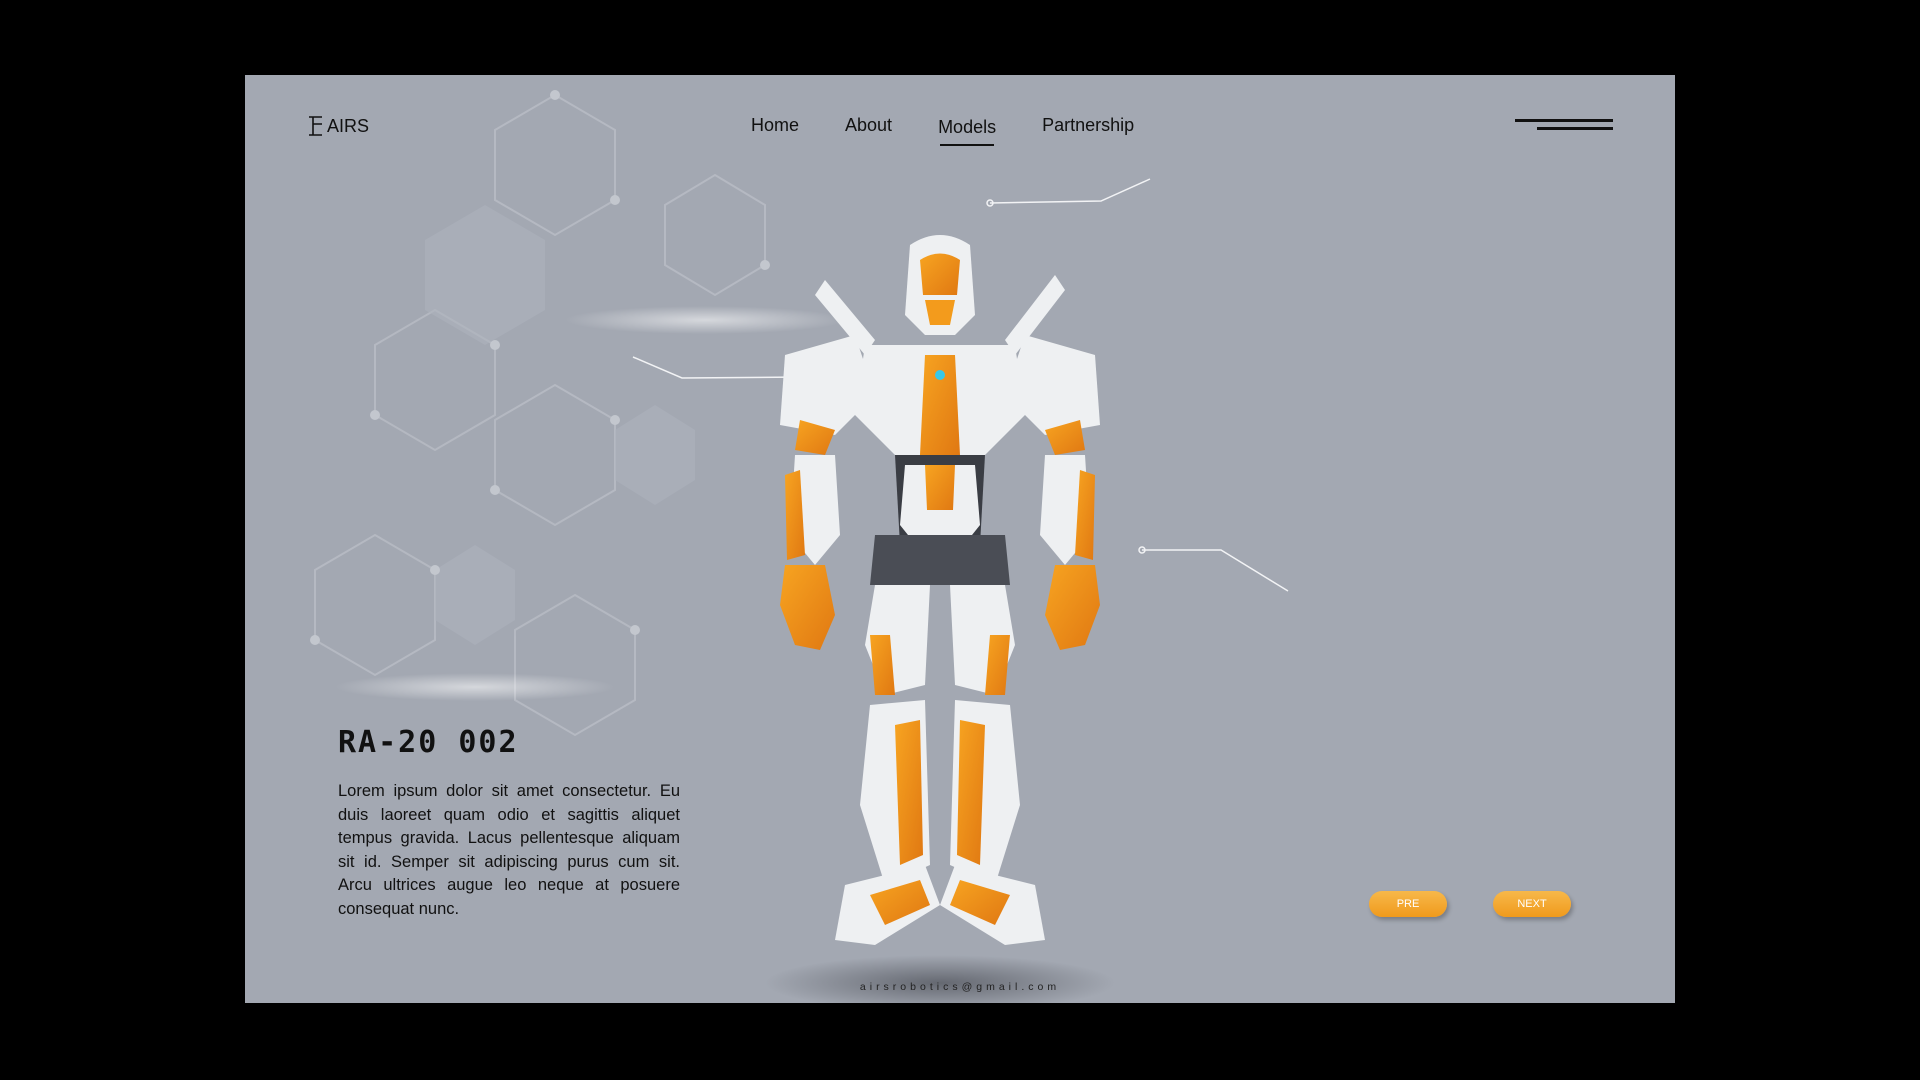  What do you see at coordinates (428, 742) in the screenshot?
I see `model-title: RA-20 002` at bounding box center [428, 742].